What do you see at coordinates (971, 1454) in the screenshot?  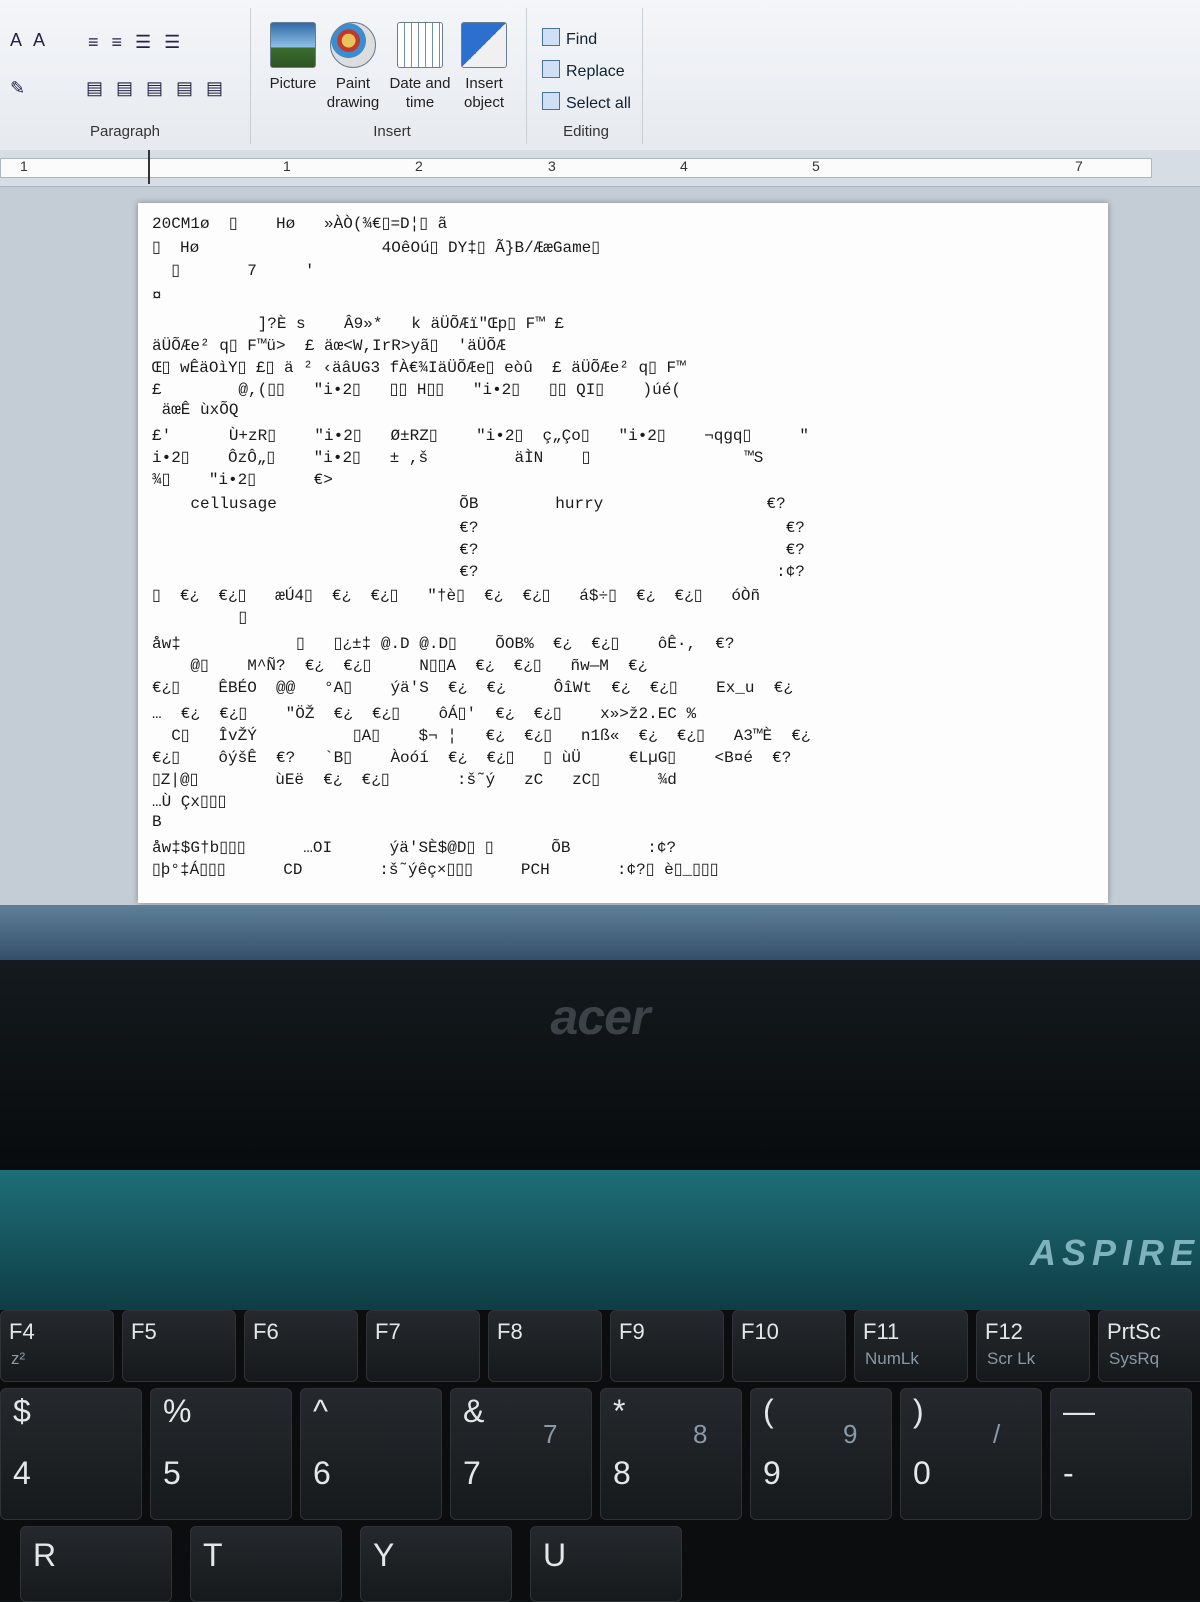 I see `number-key: ) 0 /` at bounding box center [971, 1454].